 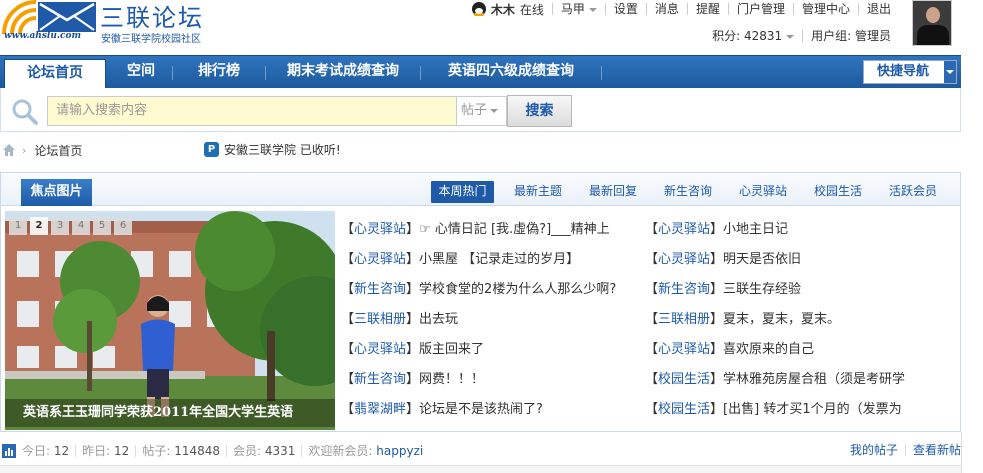 I want to click on tab-weekly-hot: 本周热门, so click(x=462, y=192).